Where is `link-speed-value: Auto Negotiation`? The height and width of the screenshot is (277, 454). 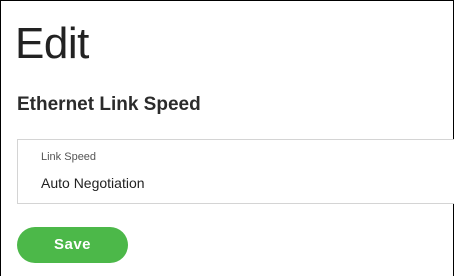 link-speed-value: Auto Negotiation is located at coordinates (93, 183).